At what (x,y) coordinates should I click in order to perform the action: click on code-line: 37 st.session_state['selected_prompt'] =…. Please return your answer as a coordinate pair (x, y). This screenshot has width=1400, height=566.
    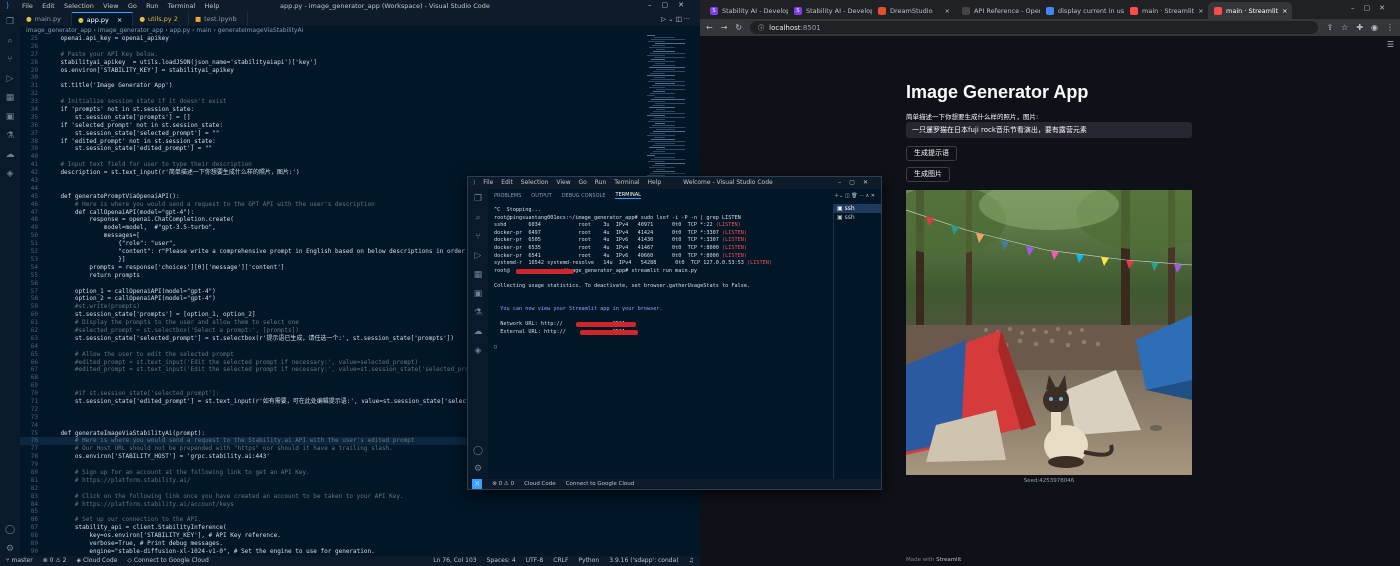
    Looking at the image, I should click on (332, 134).